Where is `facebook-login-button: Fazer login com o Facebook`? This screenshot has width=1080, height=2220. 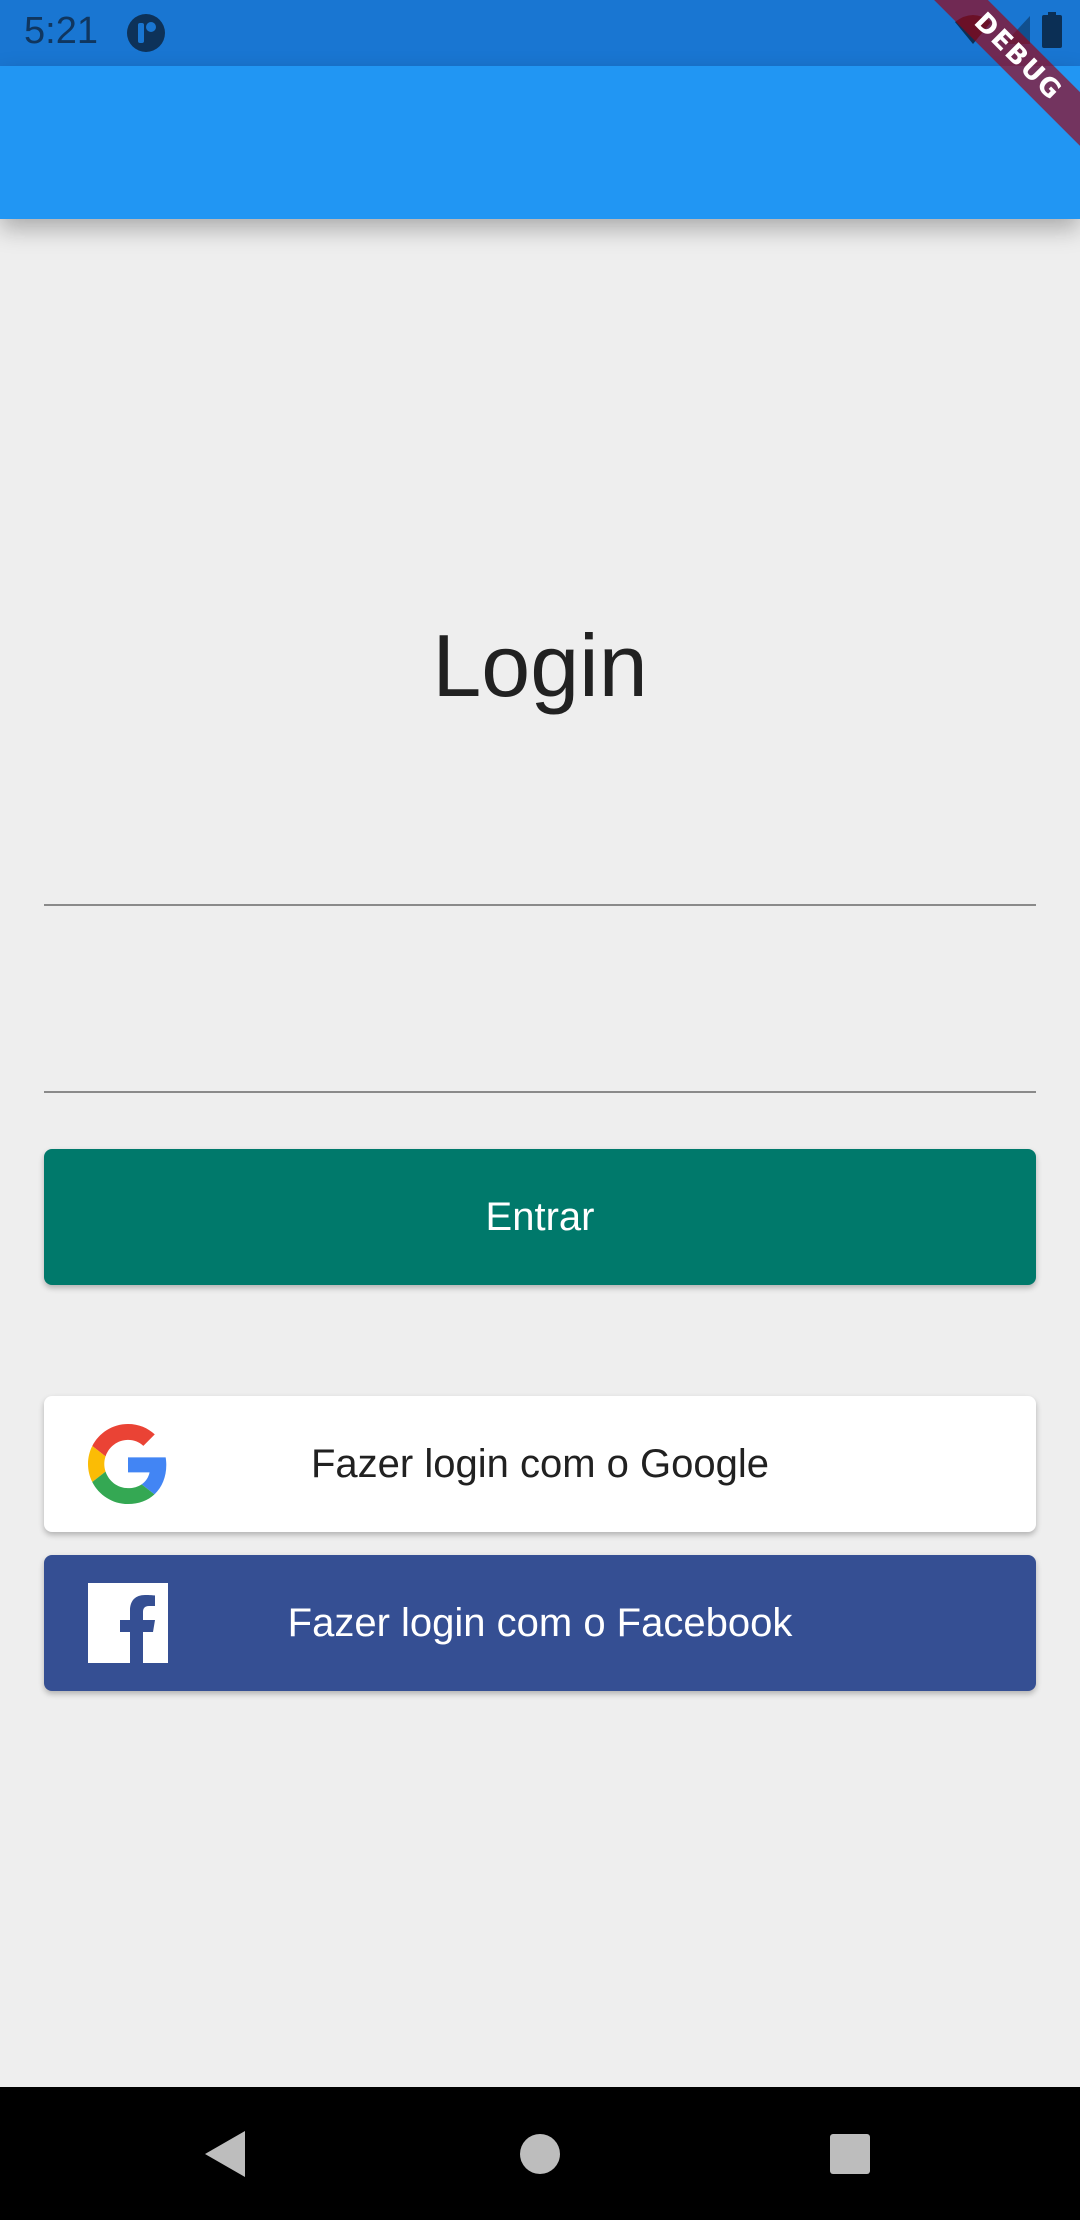
facebook-login-button: Fazer login com o Facebook is located at coordinates (540, 1623).